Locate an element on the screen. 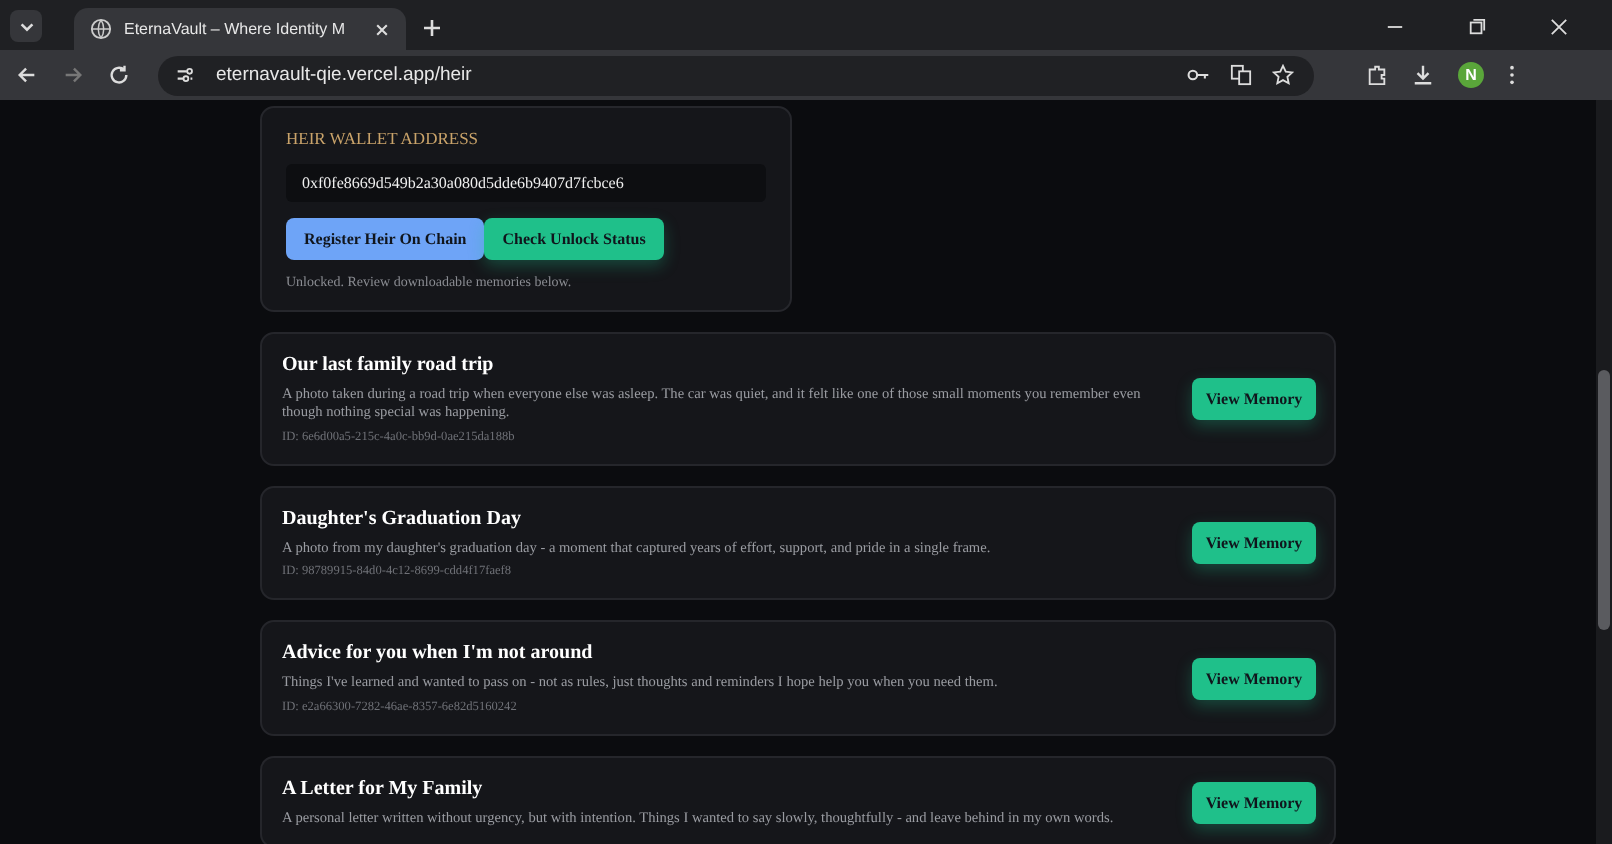  tab-list-button is located at coordinates (26, 26).